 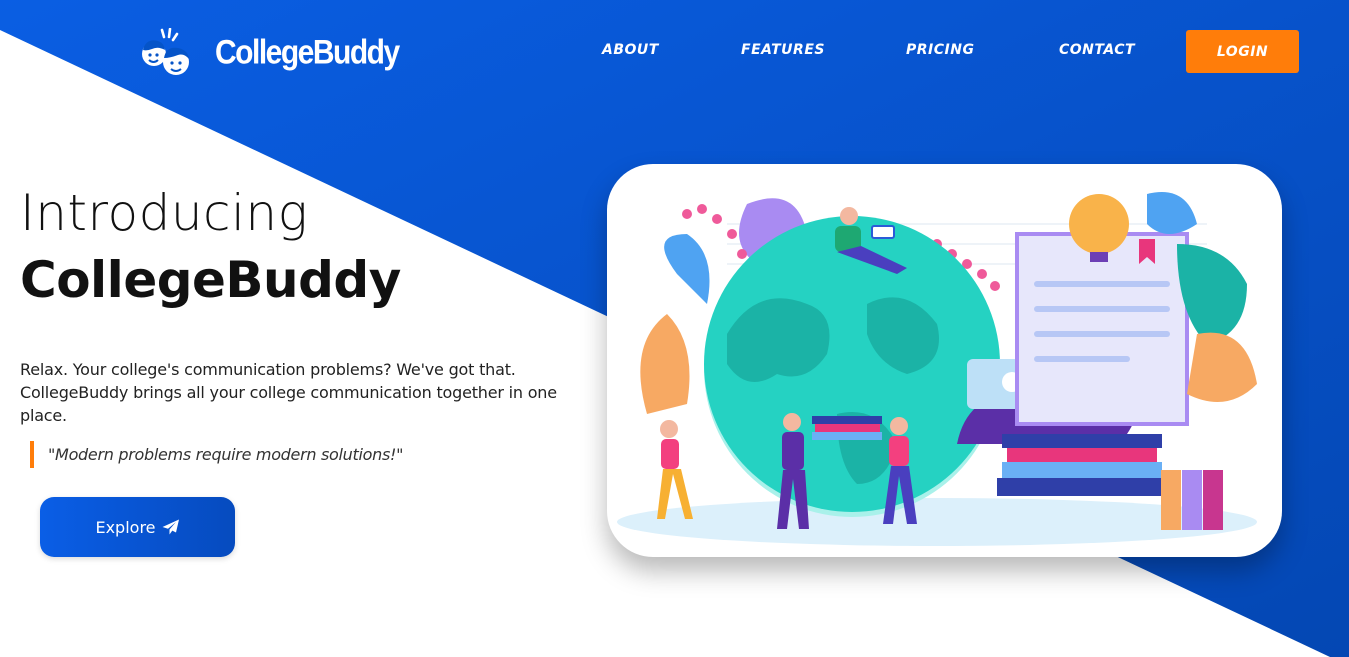 I want to click on explore-button: Explore, so click(x=137, y=527).